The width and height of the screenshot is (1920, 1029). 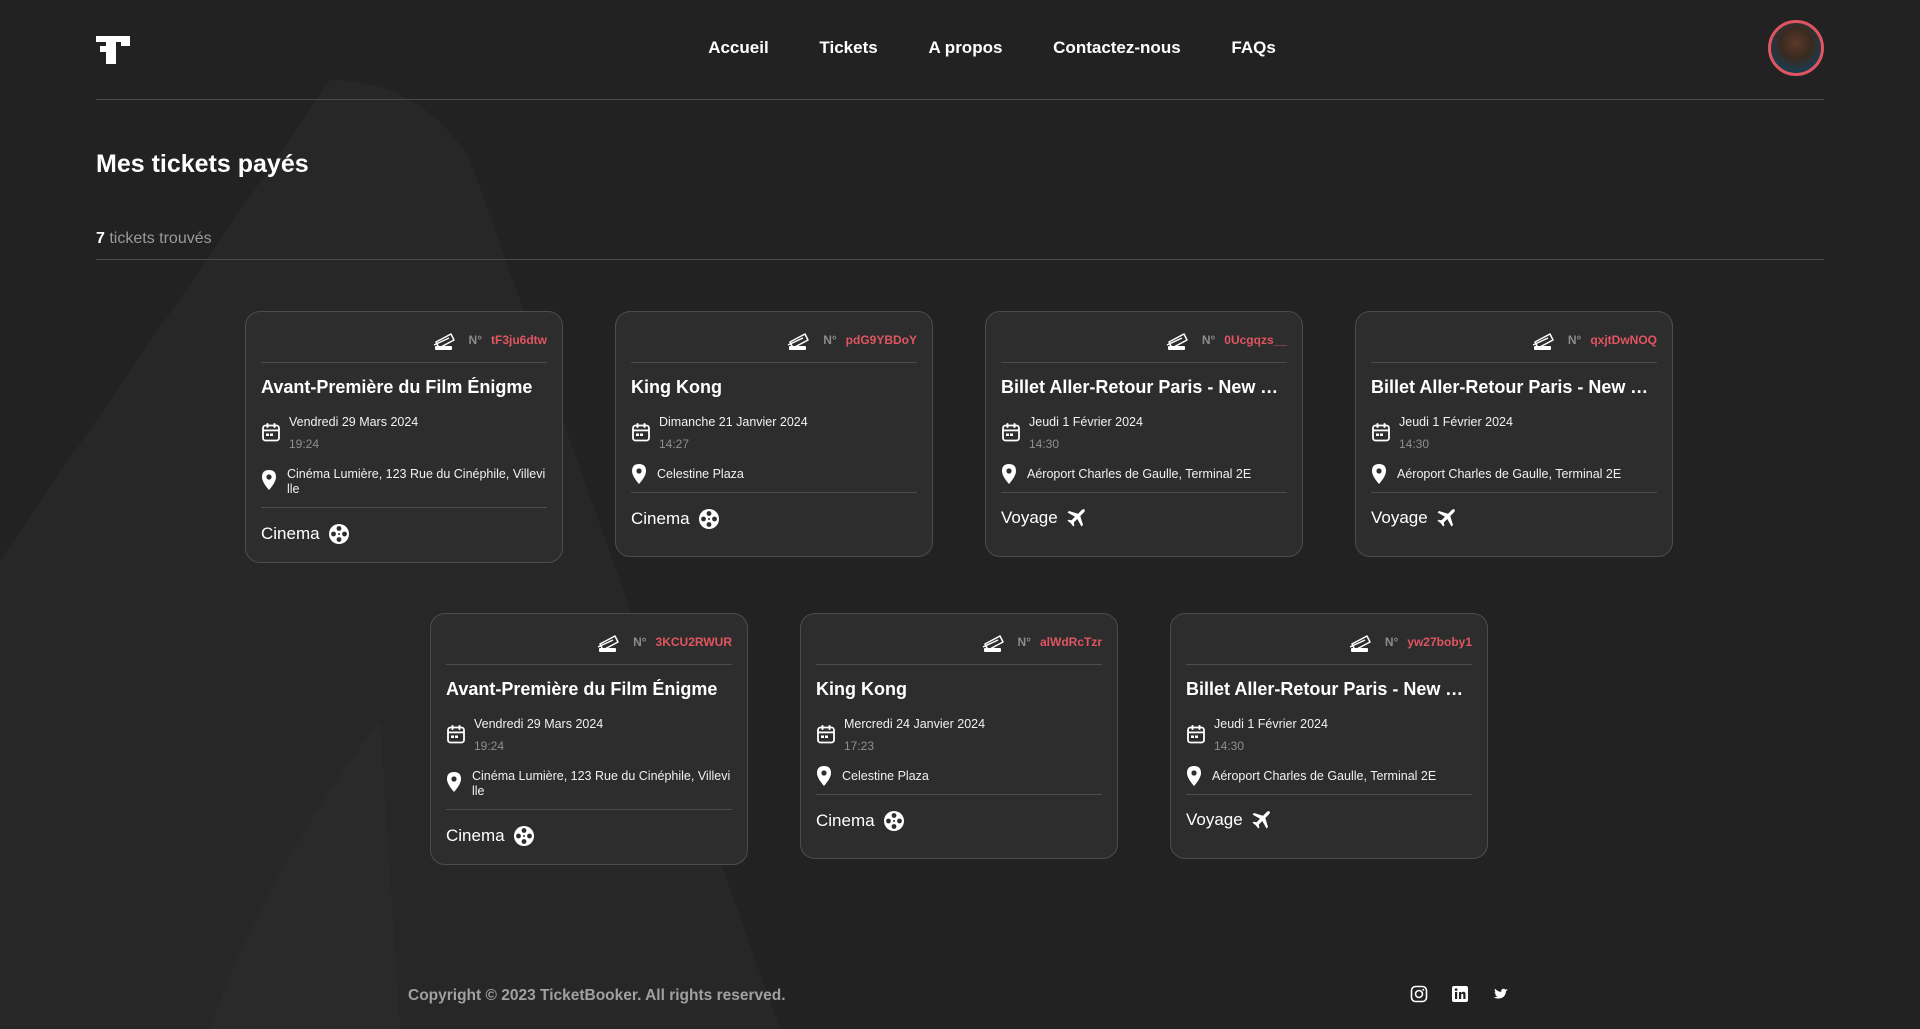 I want to click on linkedin-icon, so click(x=1460, y=994).